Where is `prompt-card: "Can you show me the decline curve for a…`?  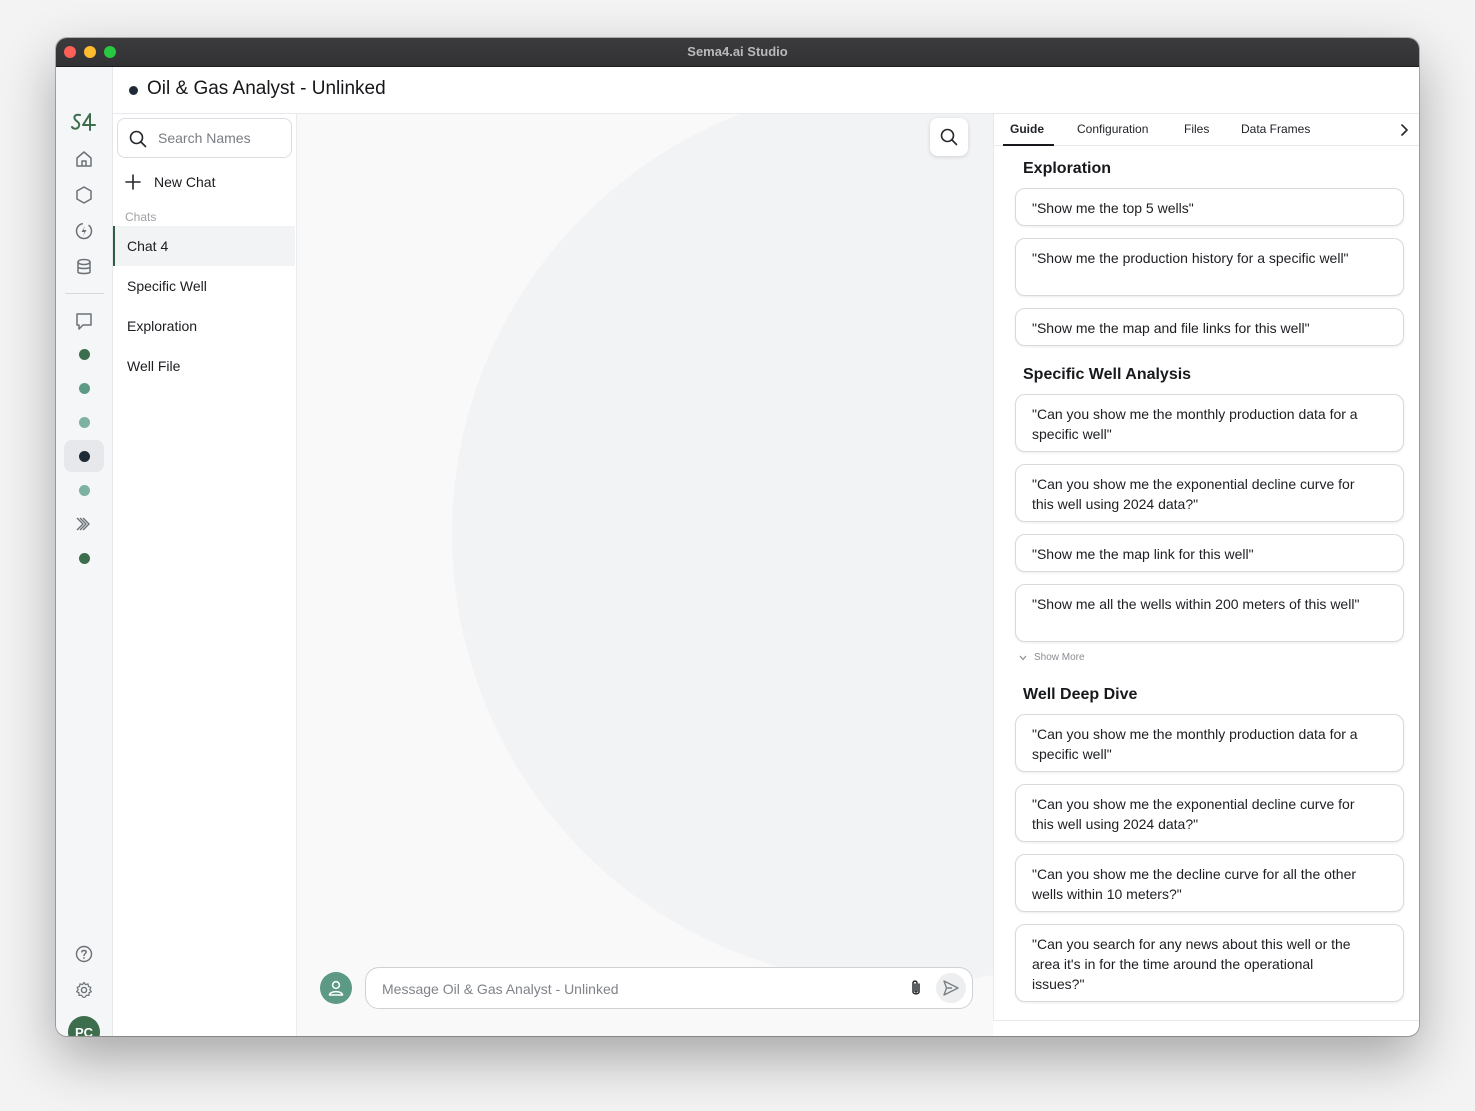 prompt-card: "Can you show me the decline curve for a… is located at coordinates (1209, 883).